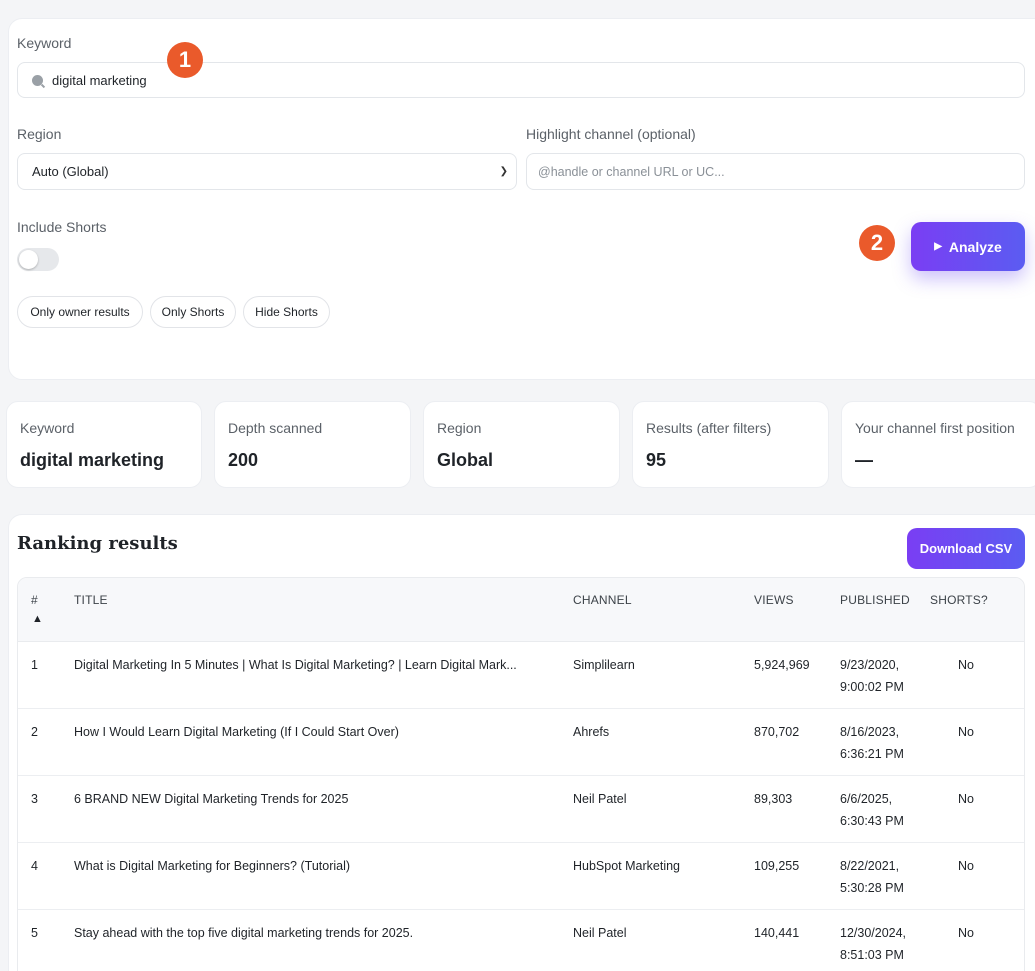 The image size is (1035, 971). What do you see at coordinates (62, 227) in the screenshot?
I see `include-shorts-label: Include Shorts` at bounding box center [62, 227].